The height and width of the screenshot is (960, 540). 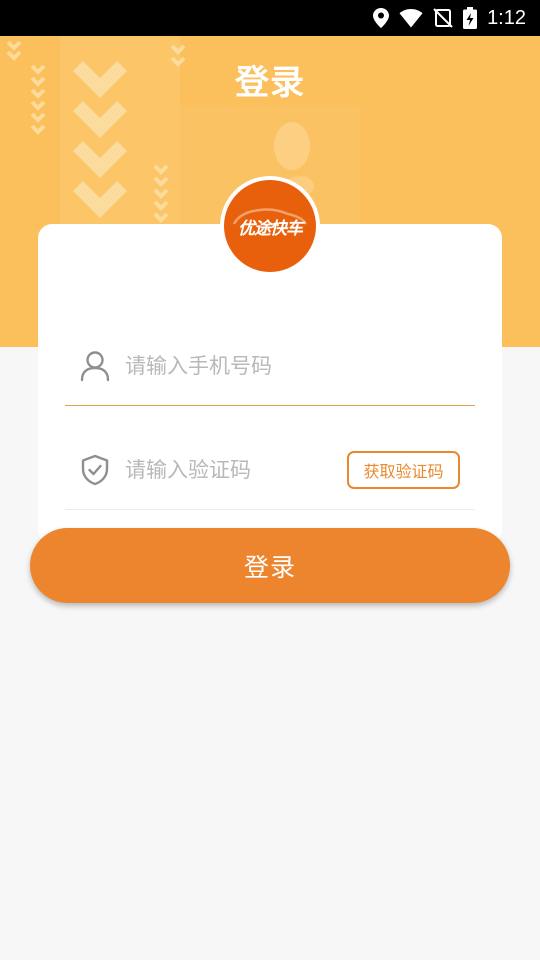 I want to click on user-icon, so click(x=95, y=366).